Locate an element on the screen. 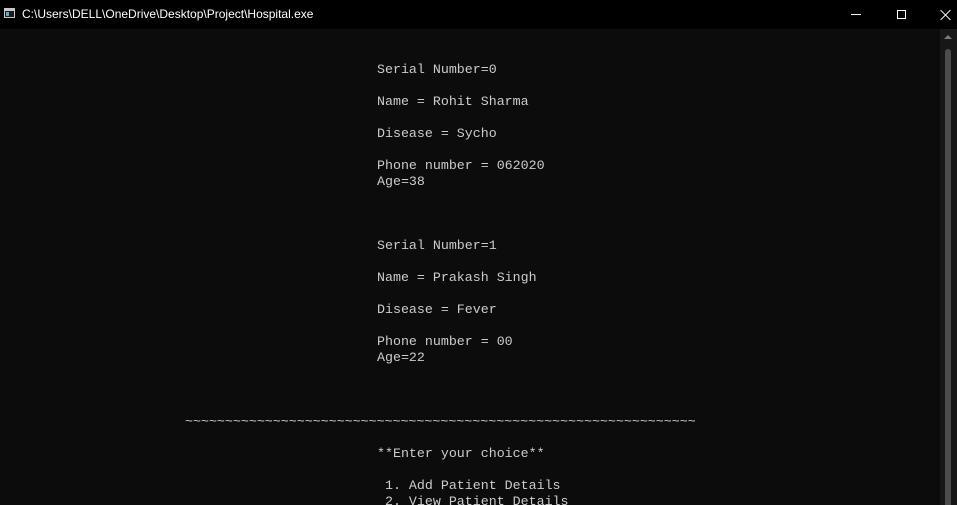  menu-item-add: 1. Add Patient Details is located at coordinates (469, 485).